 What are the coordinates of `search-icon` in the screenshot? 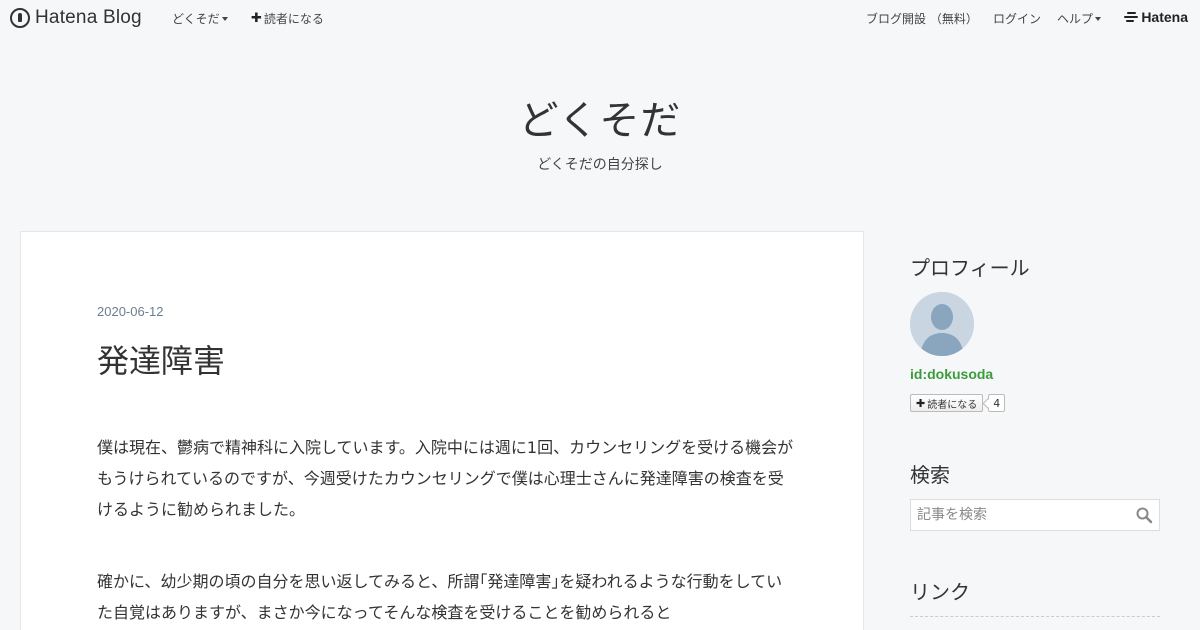 It's located at (1144, 515).